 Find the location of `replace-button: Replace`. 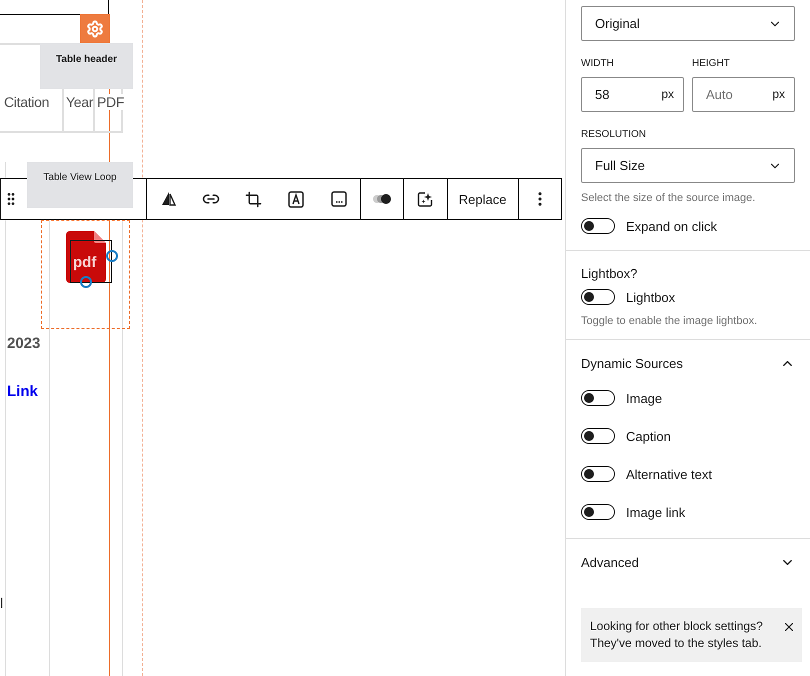

replace-button: Replace is located at coordinates (483, 199).